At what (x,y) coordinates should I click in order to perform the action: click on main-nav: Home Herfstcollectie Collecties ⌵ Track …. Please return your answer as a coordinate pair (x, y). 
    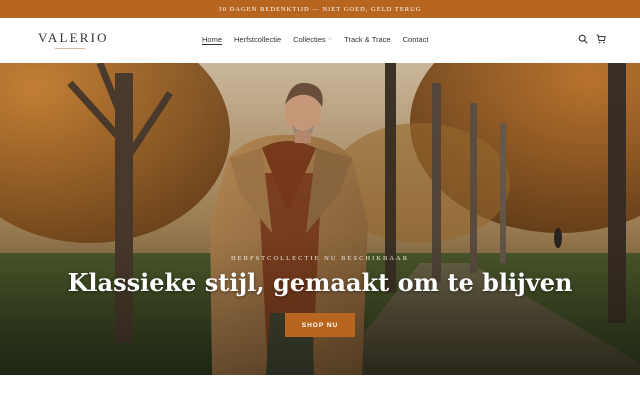
    Looking at the image, I should click on (321, 39).